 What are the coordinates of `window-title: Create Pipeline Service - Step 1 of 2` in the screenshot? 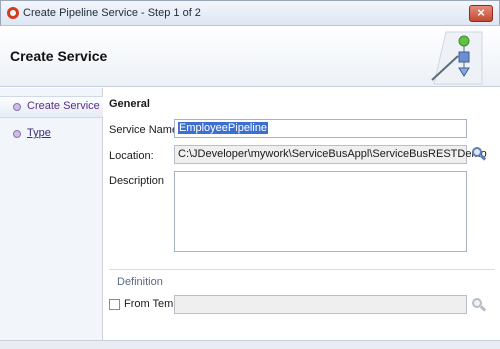 It's located at (112, 13).